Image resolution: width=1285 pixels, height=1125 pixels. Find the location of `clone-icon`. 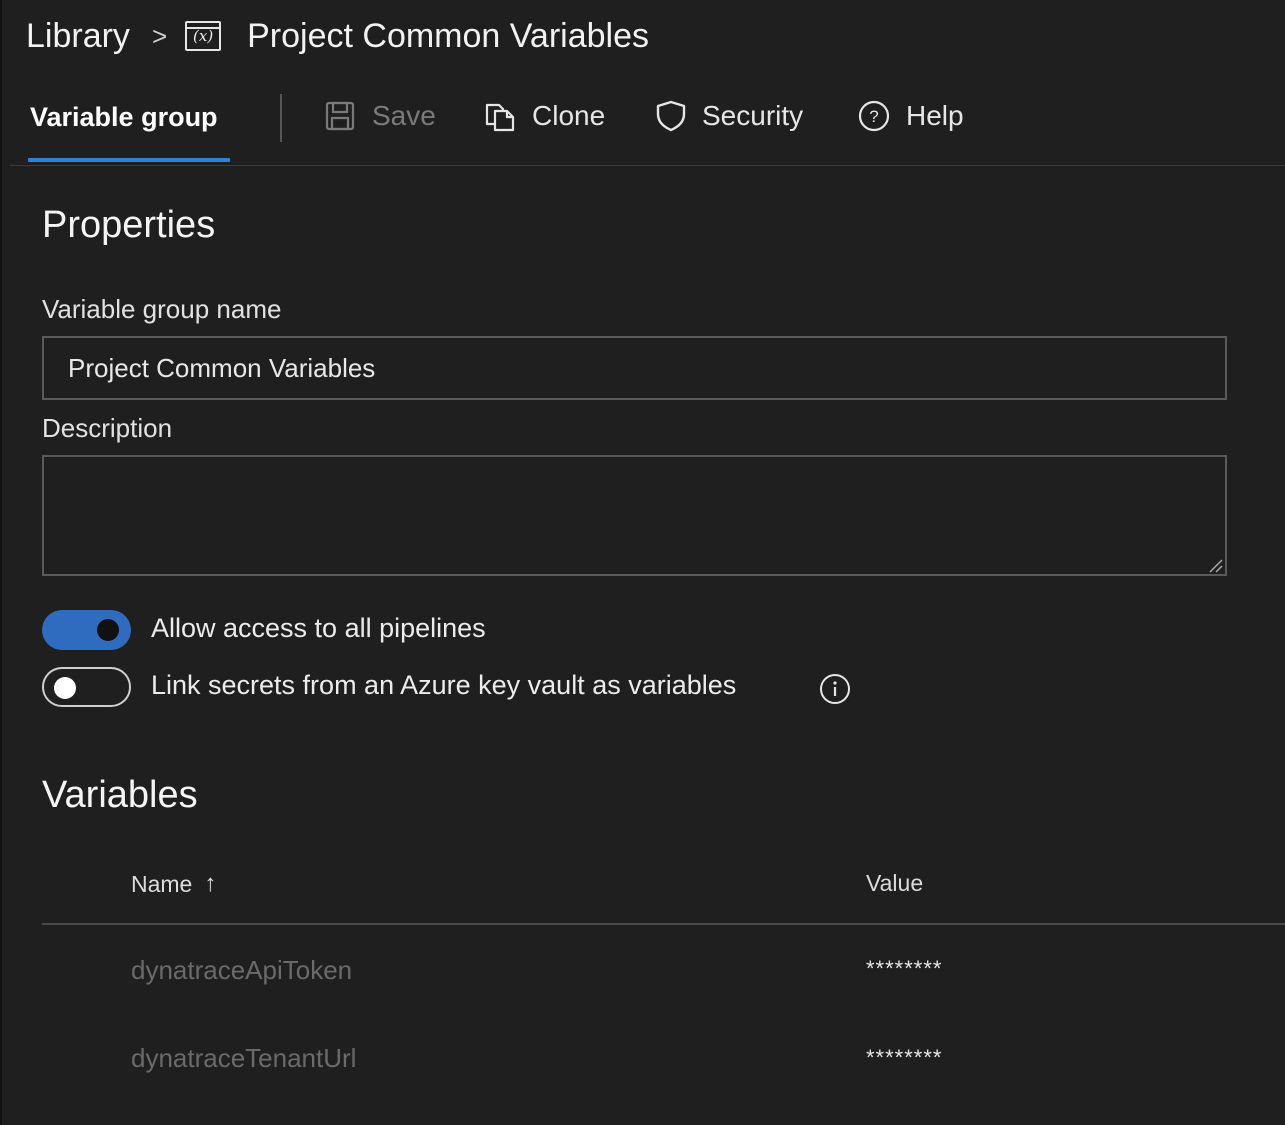

clone-icon is located at coordinates (500, 117).